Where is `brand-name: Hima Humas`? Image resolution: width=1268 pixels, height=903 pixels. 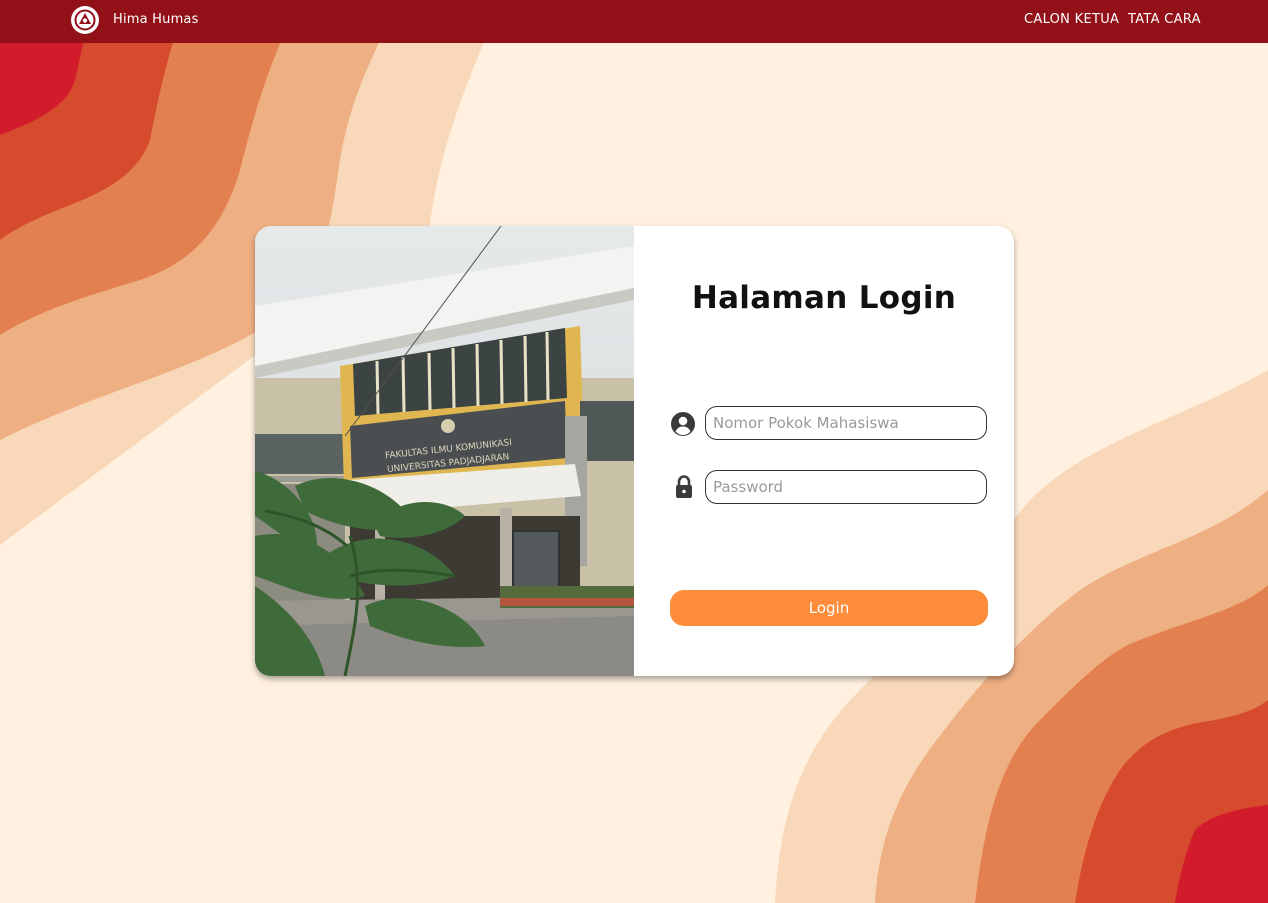
brand-name: Hima Humas is located at coordinates (156, 19).